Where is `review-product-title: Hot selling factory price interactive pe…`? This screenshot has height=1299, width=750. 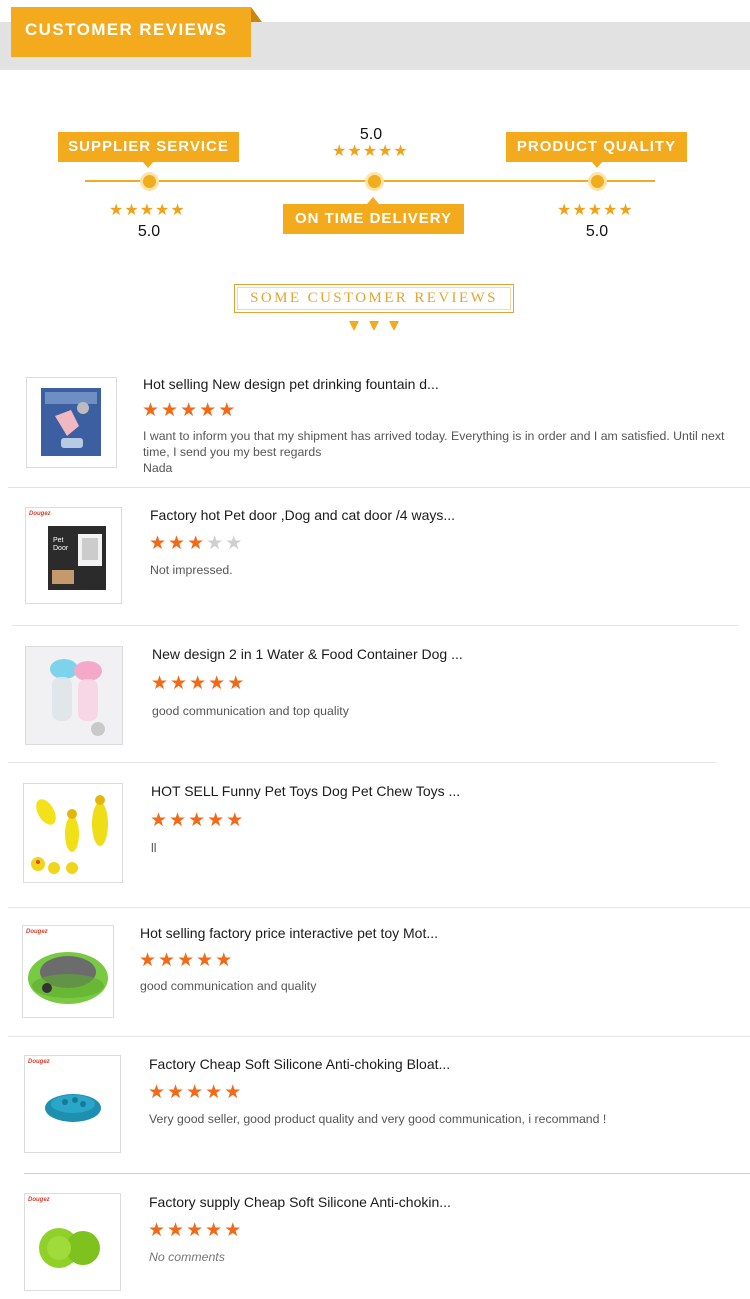 review-product-title: Hot selling factory price interactive pe… is located at coordinates (289, 933).